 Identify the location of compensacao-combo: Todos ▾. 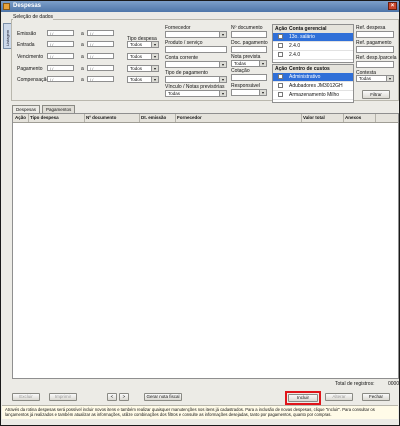
(143, 79).